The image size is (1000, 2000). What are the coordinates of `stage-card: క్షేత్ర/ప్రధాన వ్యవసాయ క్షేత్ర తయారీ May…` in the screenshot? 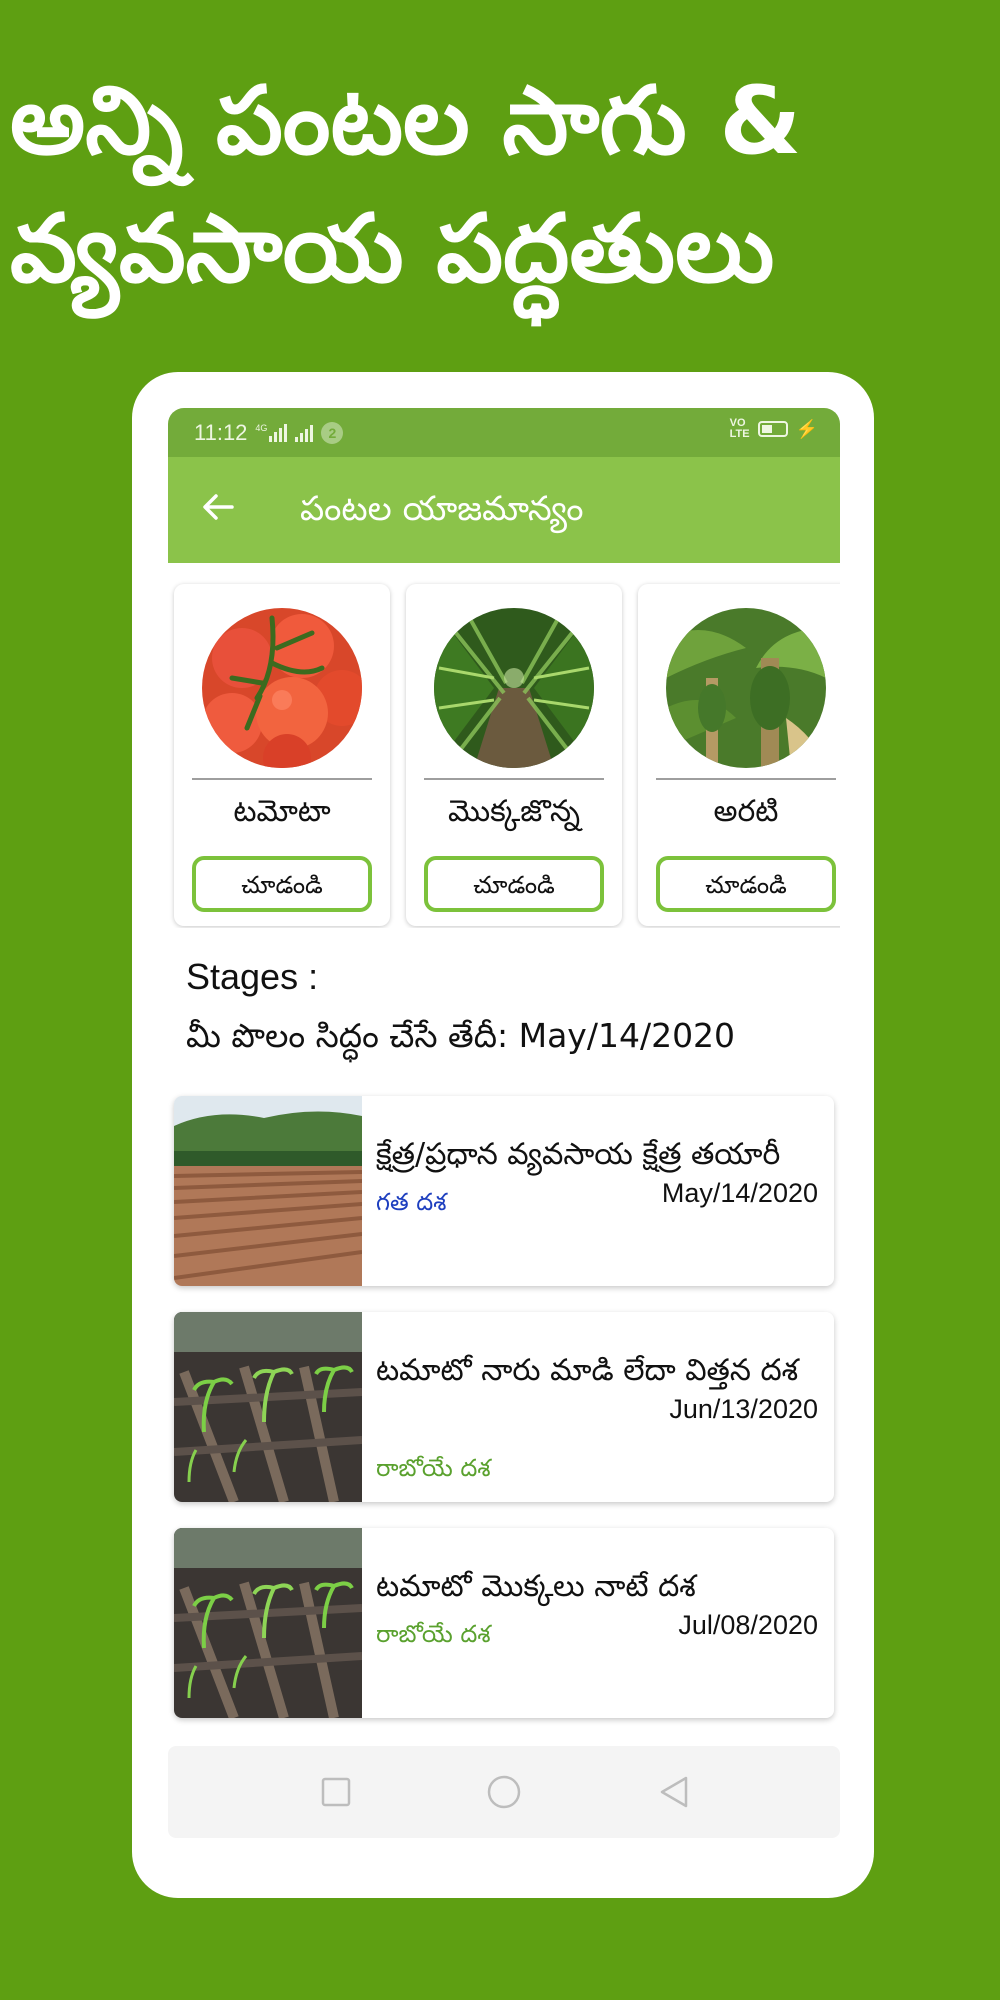 It's located at (504, 1191).